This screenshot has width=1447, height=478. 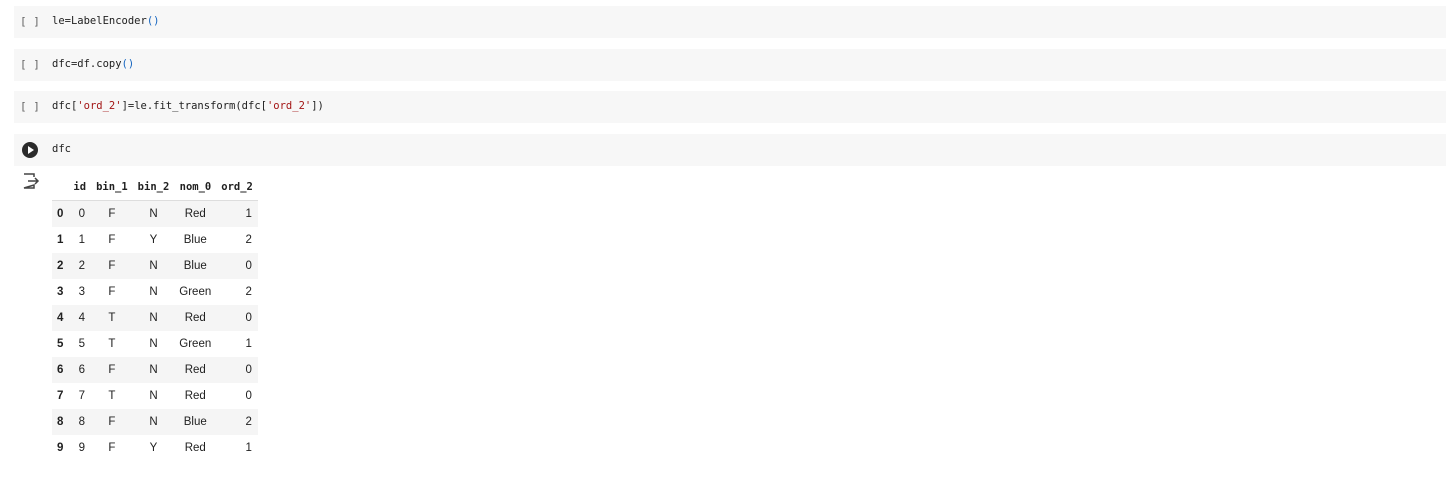 What do you see at coordinates (60, 292) in the screenshot?
I see `row-index: 3` at bounding box center [60, 292].